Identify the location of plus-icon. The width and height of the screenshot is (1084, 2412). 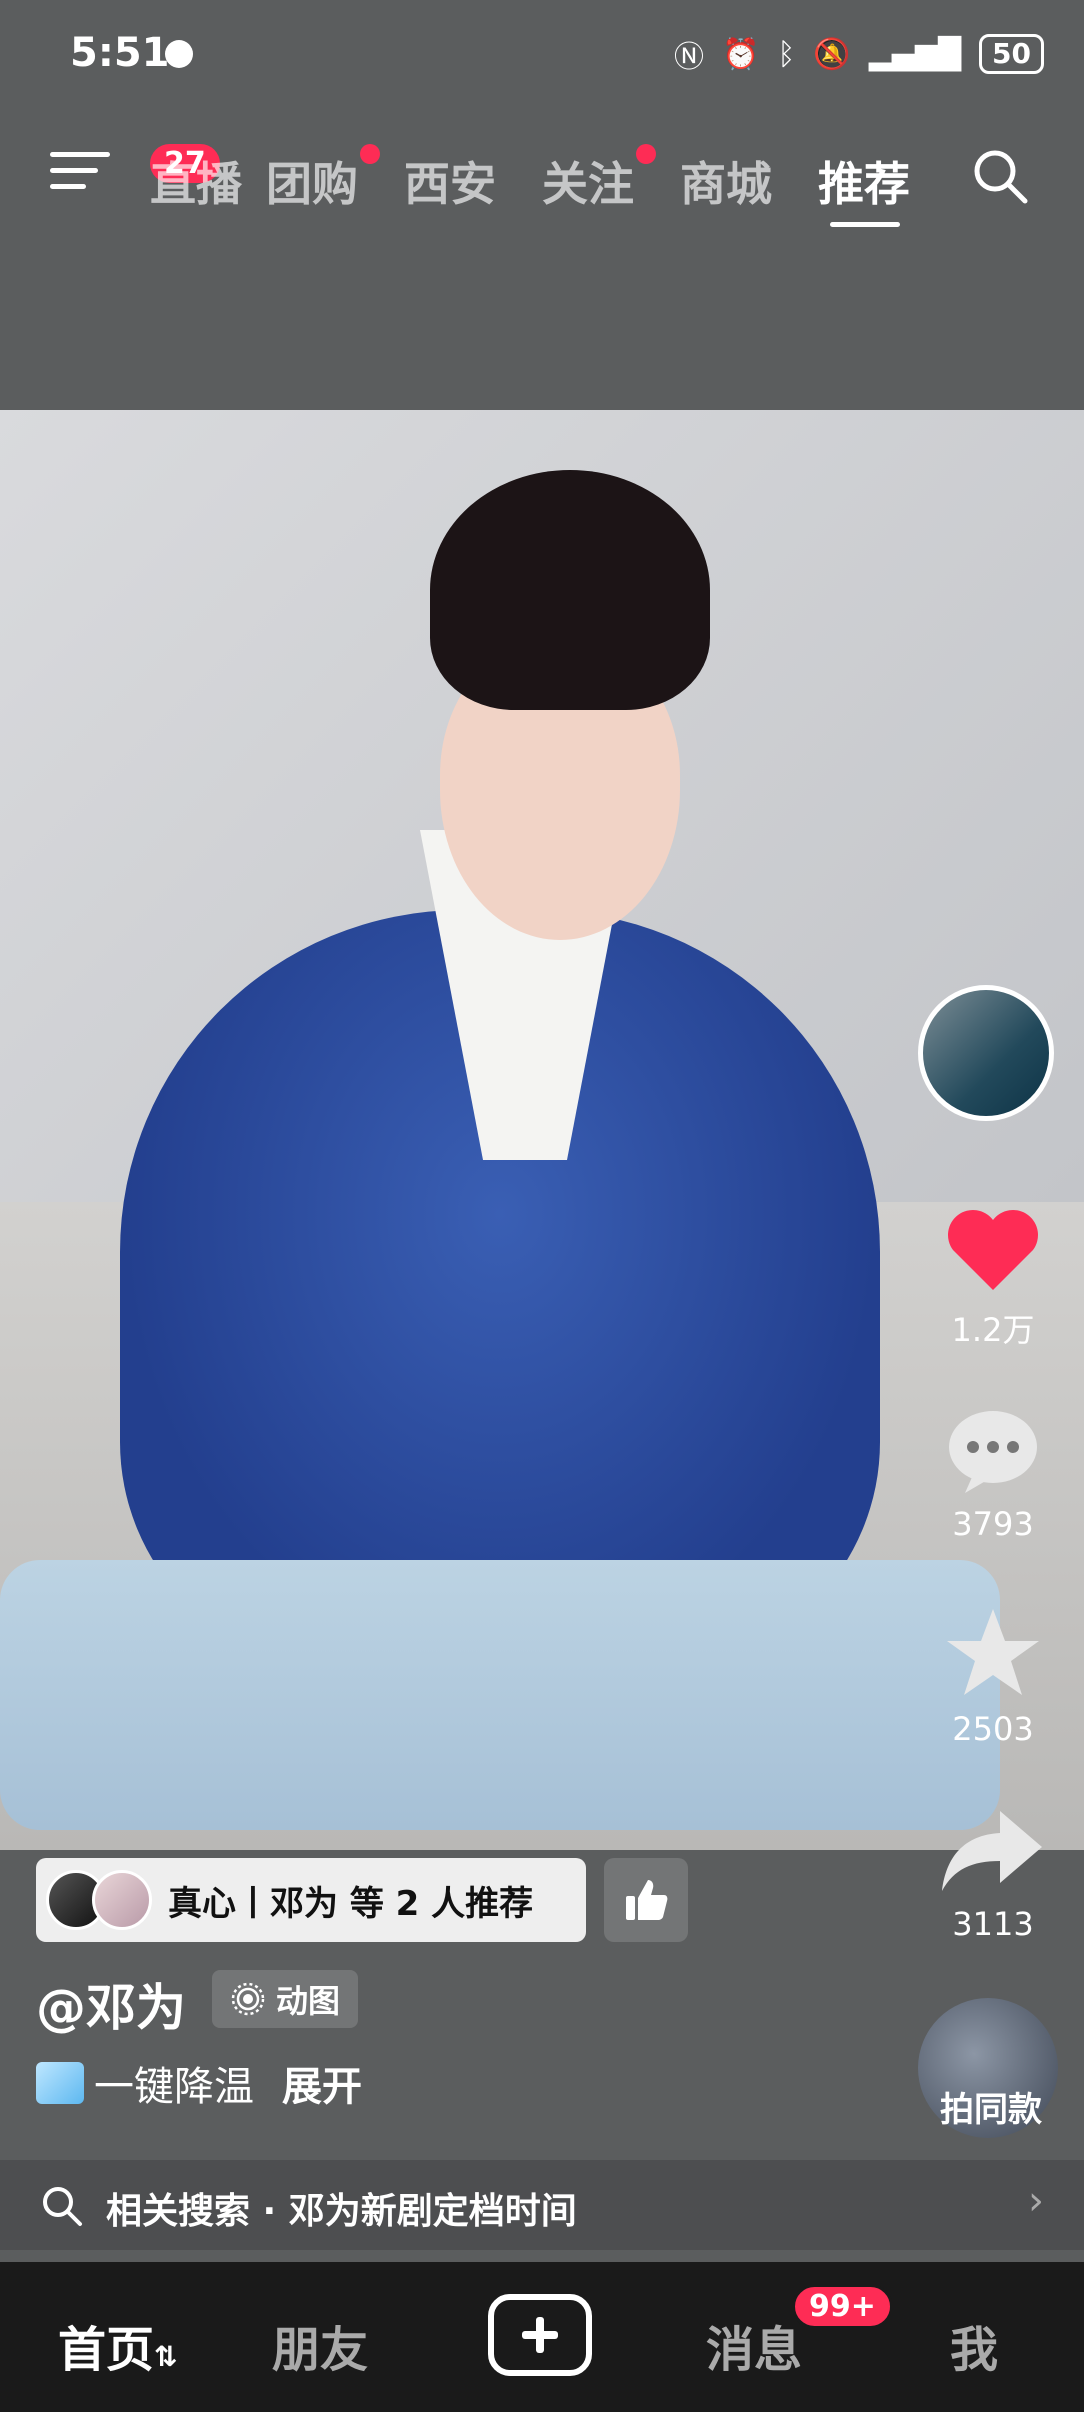
(540, 2335).